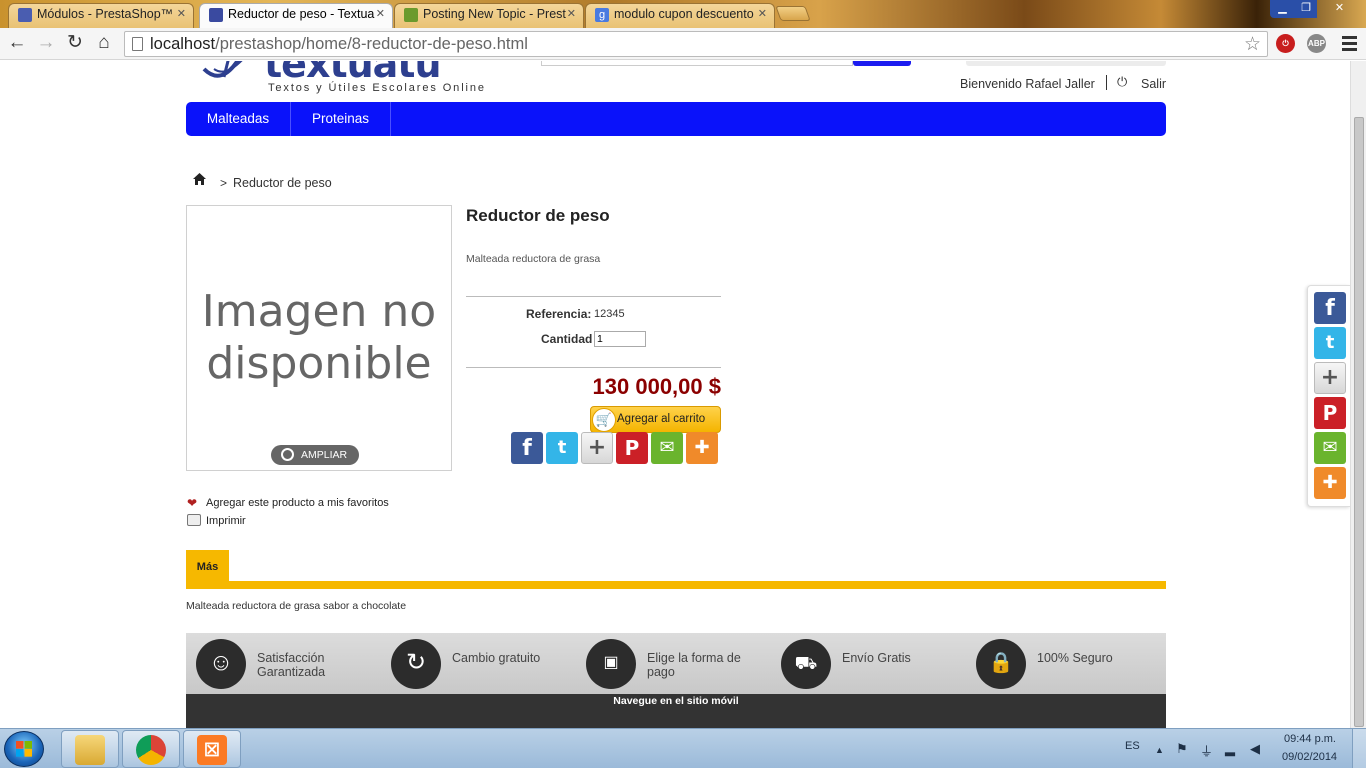 The image size is (1366, 768). What do you see at coordinates (226, 521) in the screenshot?
I see `print-link: Imprimir` at bounding box center [226, 521].